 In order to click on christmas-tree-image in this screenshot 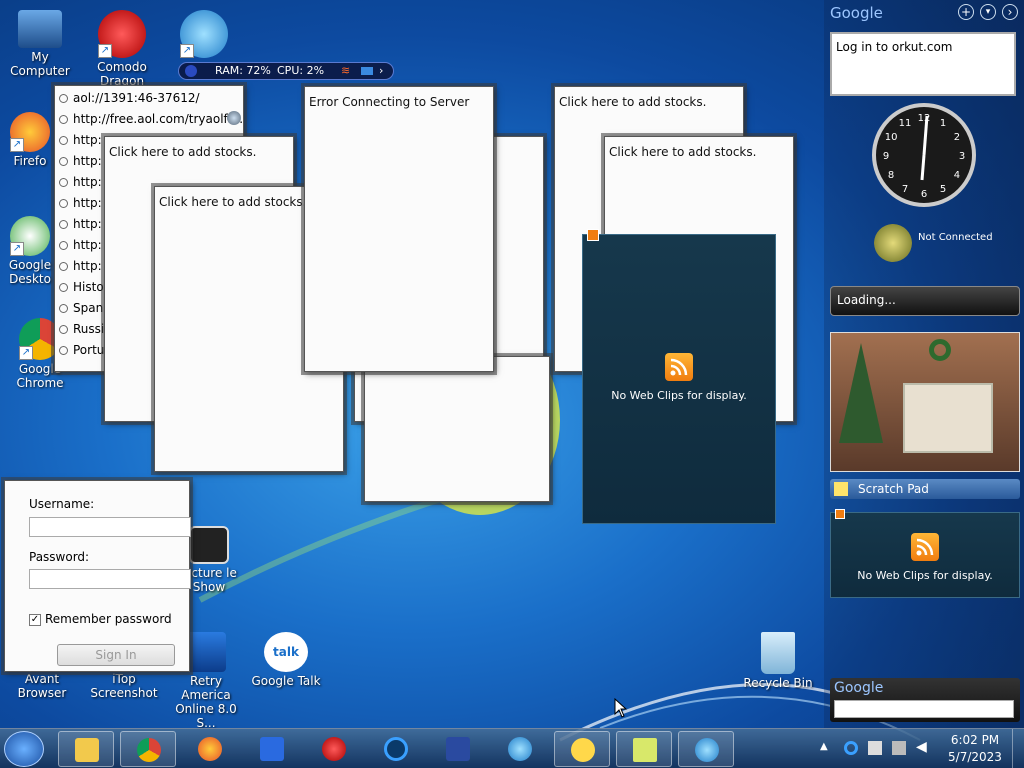, I will do `click(861, 393)`.